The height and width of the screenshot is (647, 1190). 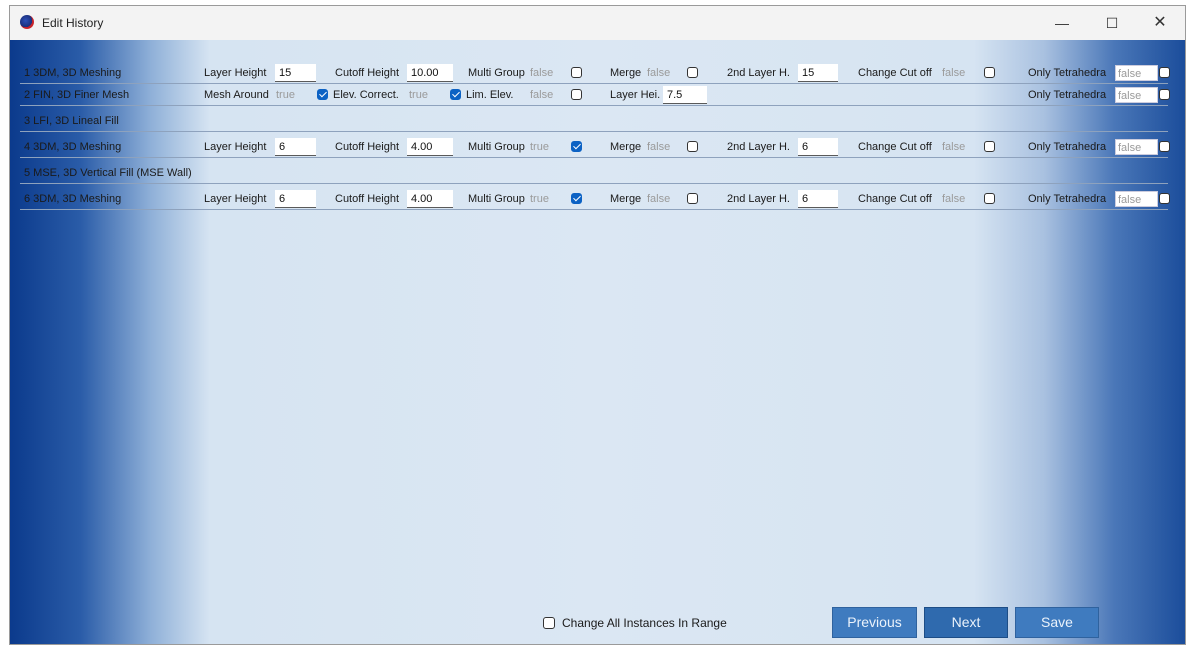 What do you see at coordinates (1057, 622) in the screenshot?
I see `save-button: Save` at bounding box center [1057, 622].